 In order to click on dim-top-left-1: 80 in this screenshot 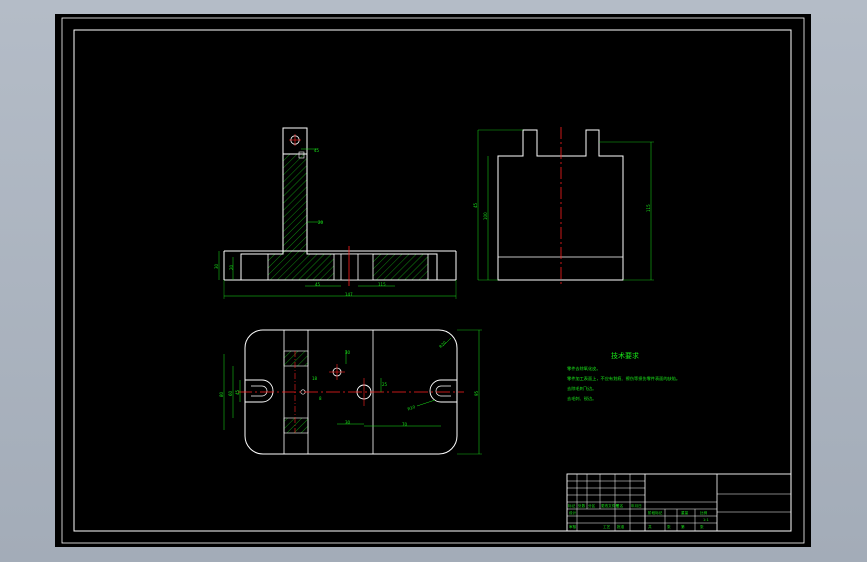, I will do `click(221, 394)`.